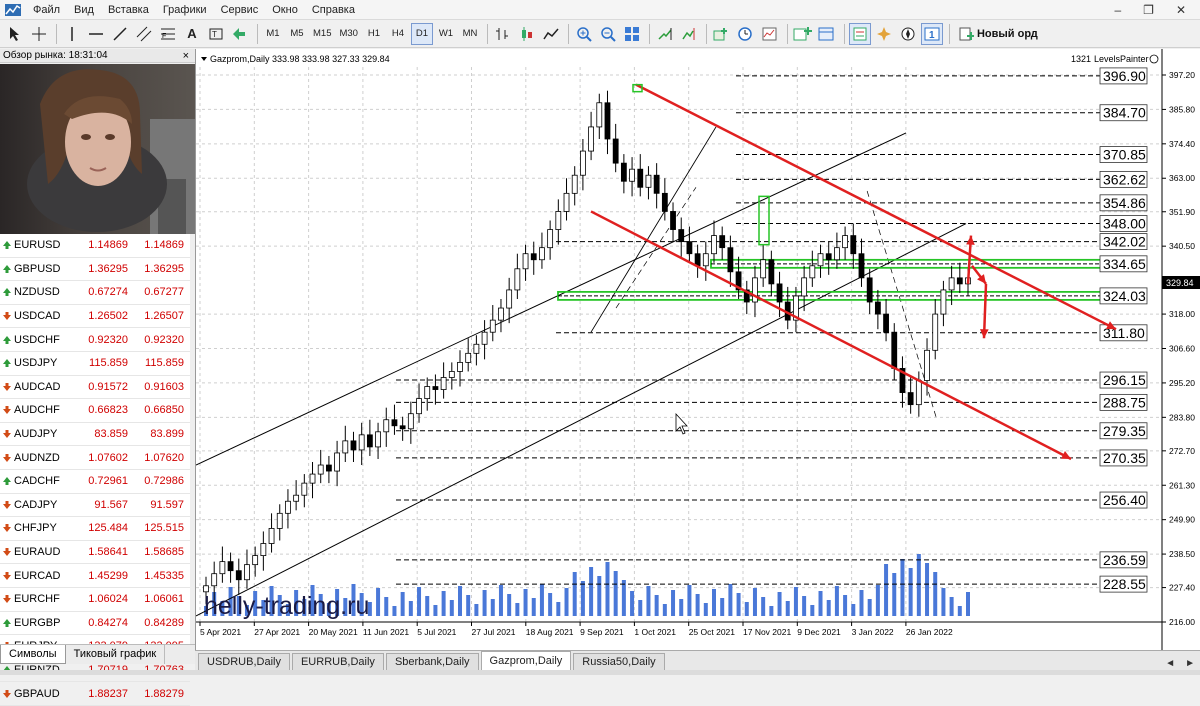  I want to click on symbol-row: EURGBP 0.84274 0.84289, so click(95, 624).